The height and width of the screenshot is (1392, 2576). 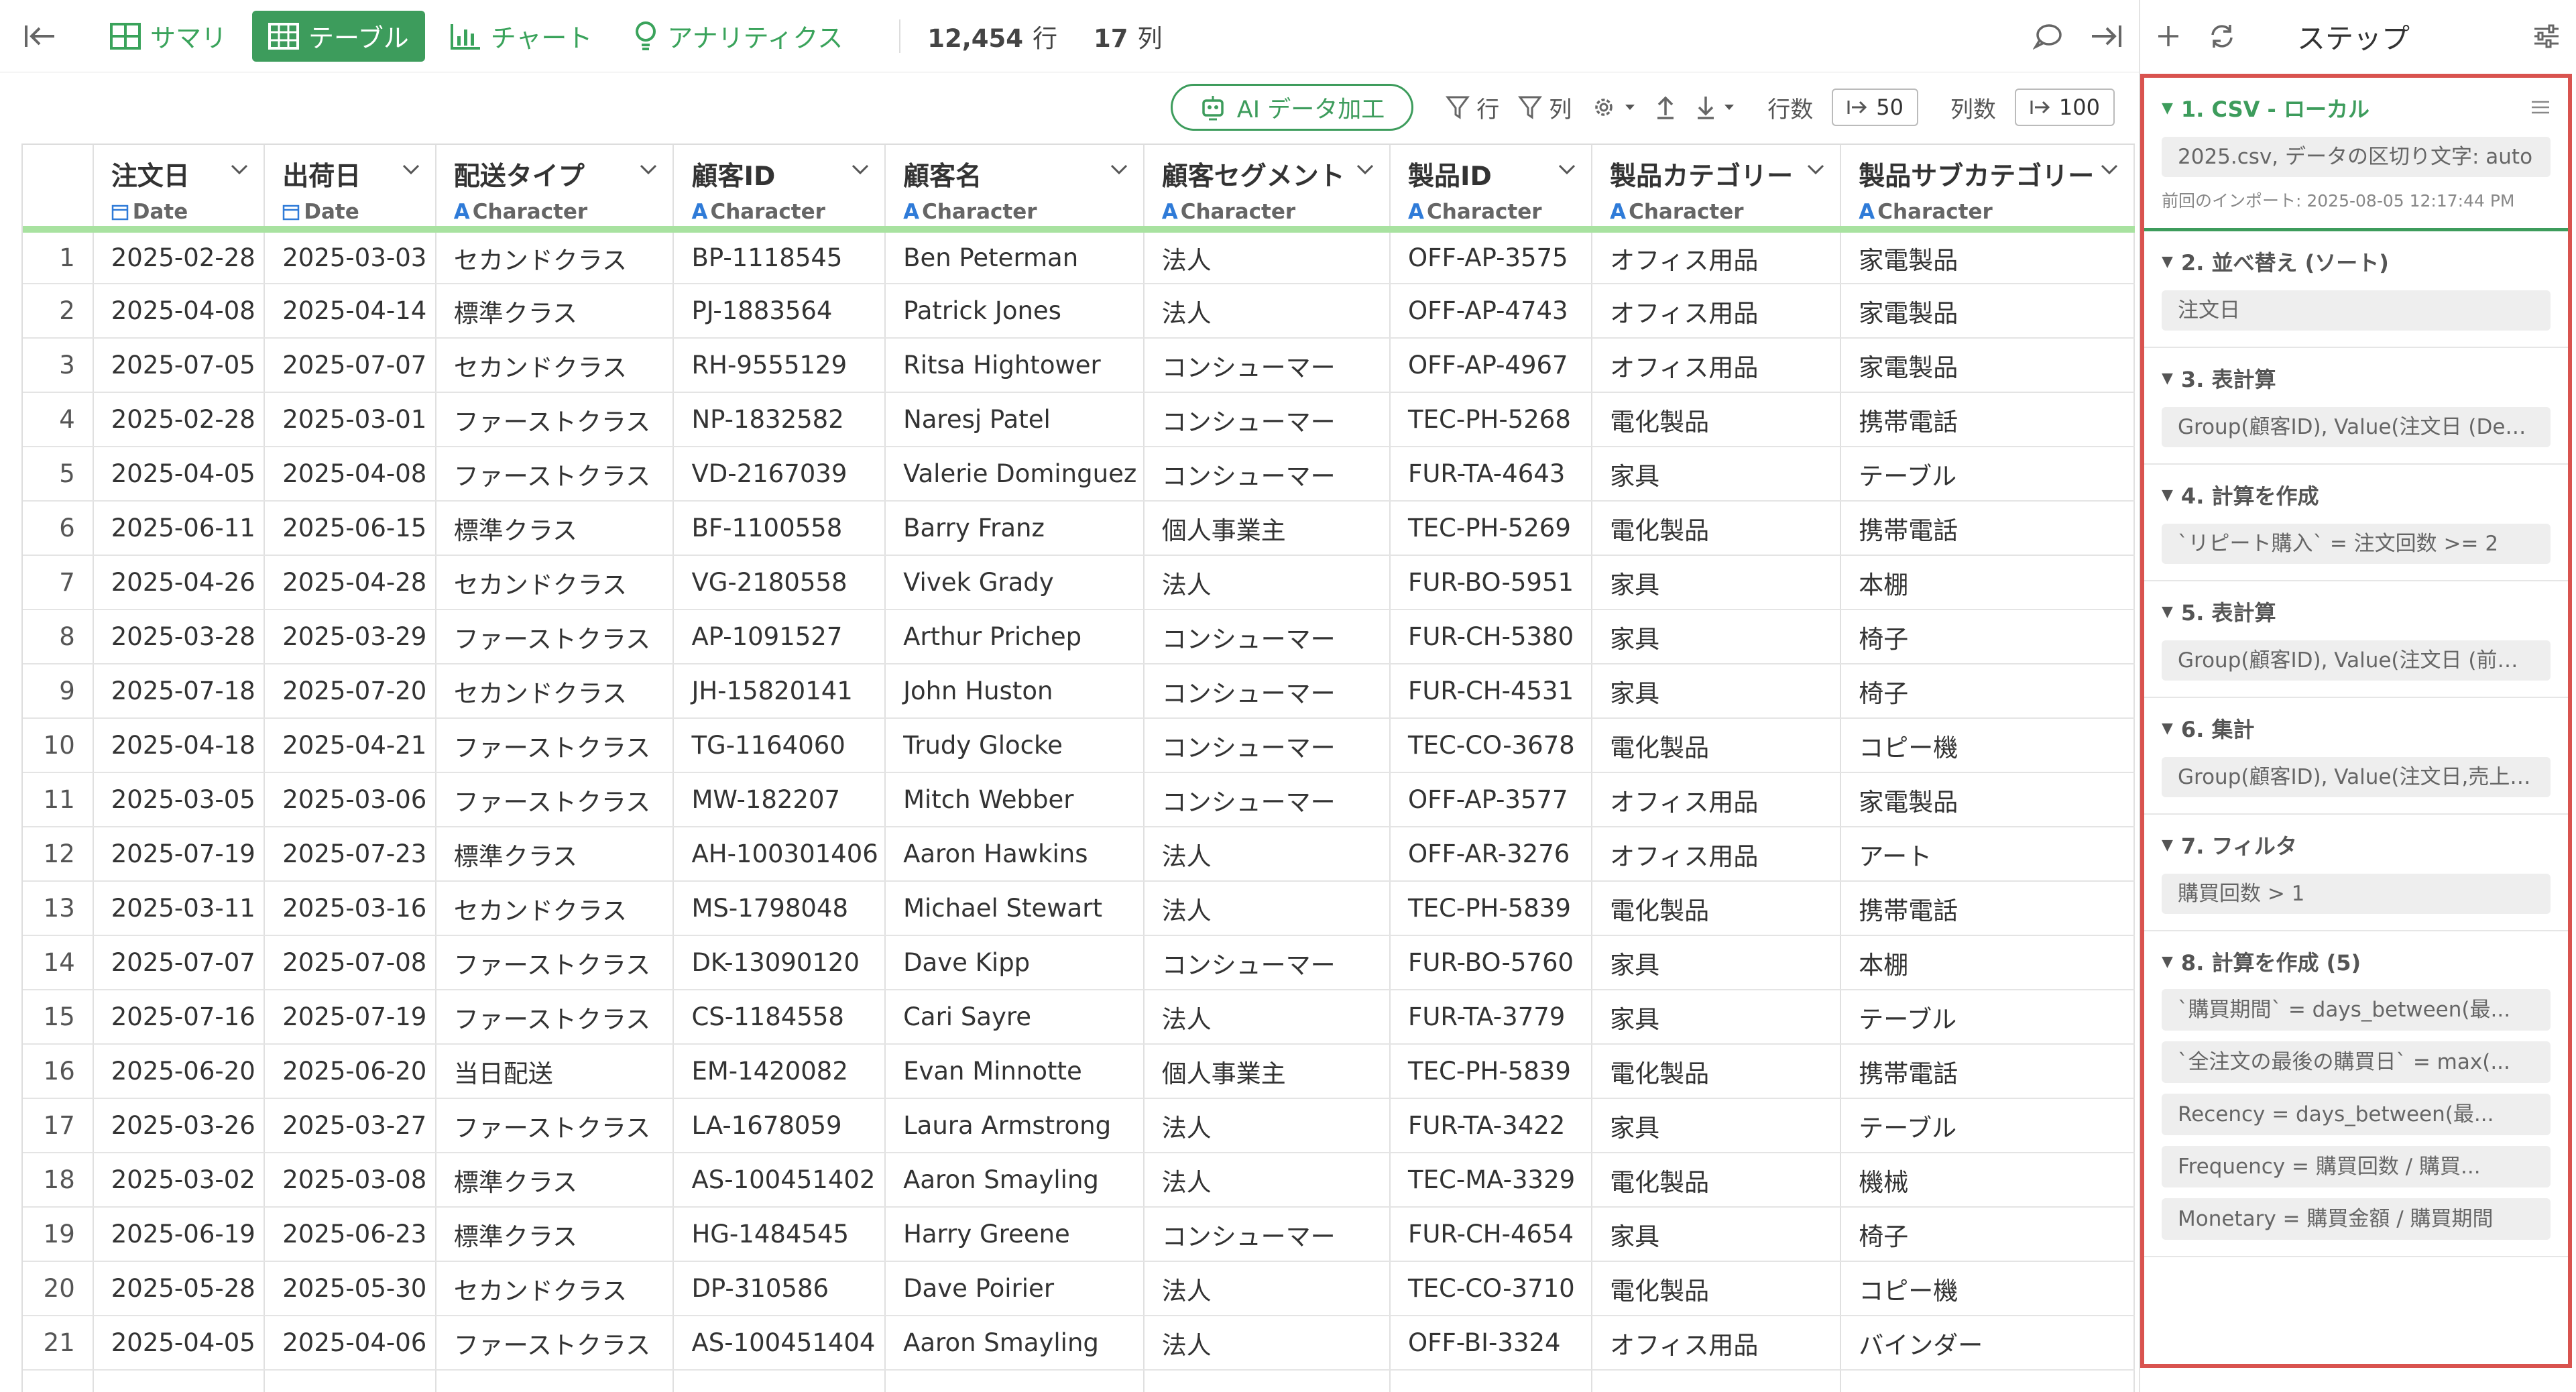 I want to click on tab-summary: サマリ, so click(x=168, y=36).